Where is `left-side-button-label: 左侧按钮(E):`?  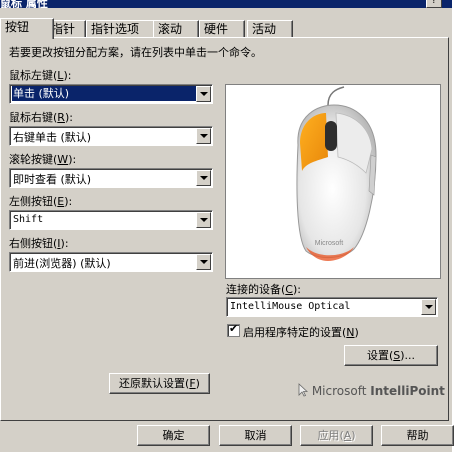 left-side-button-label: 左侧按钮(E): is located at coordinates (41, 201).